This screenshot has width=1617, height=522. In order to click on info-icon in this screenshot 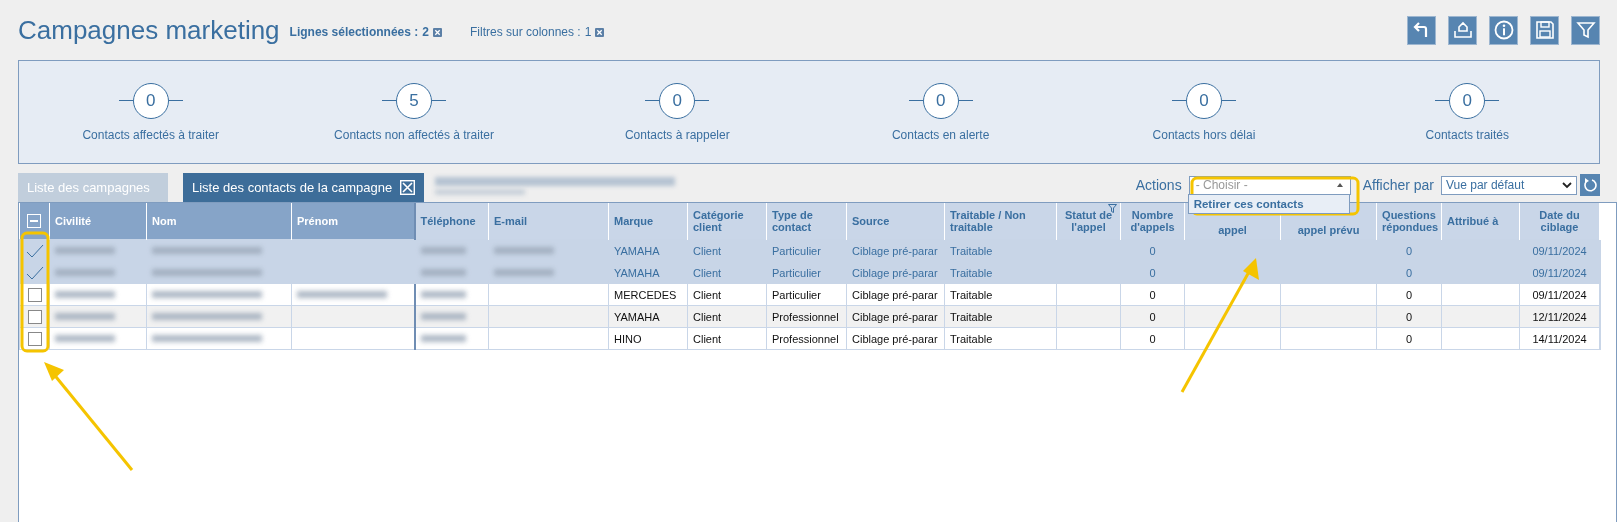, I will do `click(1503, 30)`.